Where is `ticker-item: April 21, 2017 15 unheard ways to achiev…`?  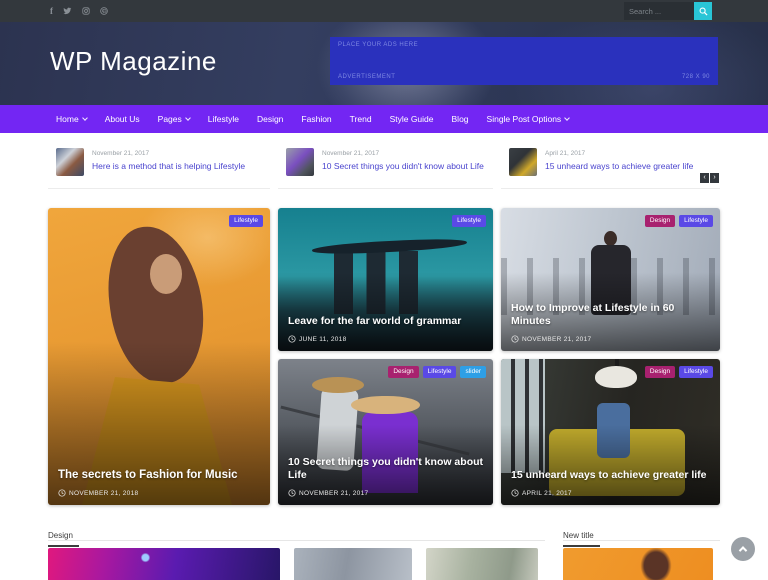
ticker-item: April 21, 2017 15 unheard ways to achiev… is located at coordinates (610, 165).